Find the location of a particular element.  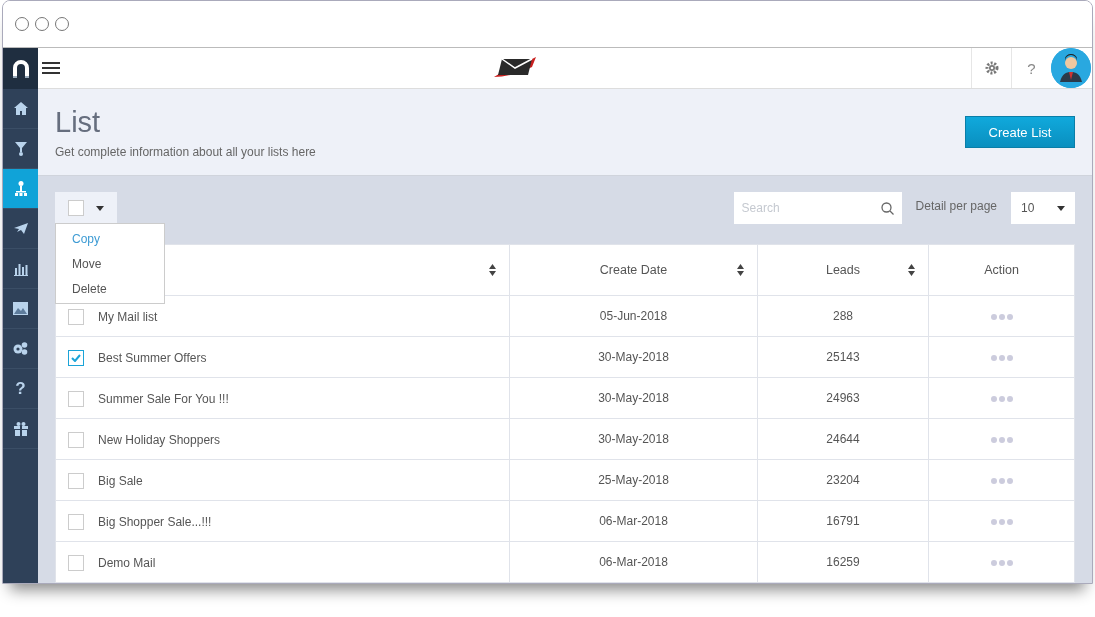

table-cell: 288 is located at coordinates (843, 316).